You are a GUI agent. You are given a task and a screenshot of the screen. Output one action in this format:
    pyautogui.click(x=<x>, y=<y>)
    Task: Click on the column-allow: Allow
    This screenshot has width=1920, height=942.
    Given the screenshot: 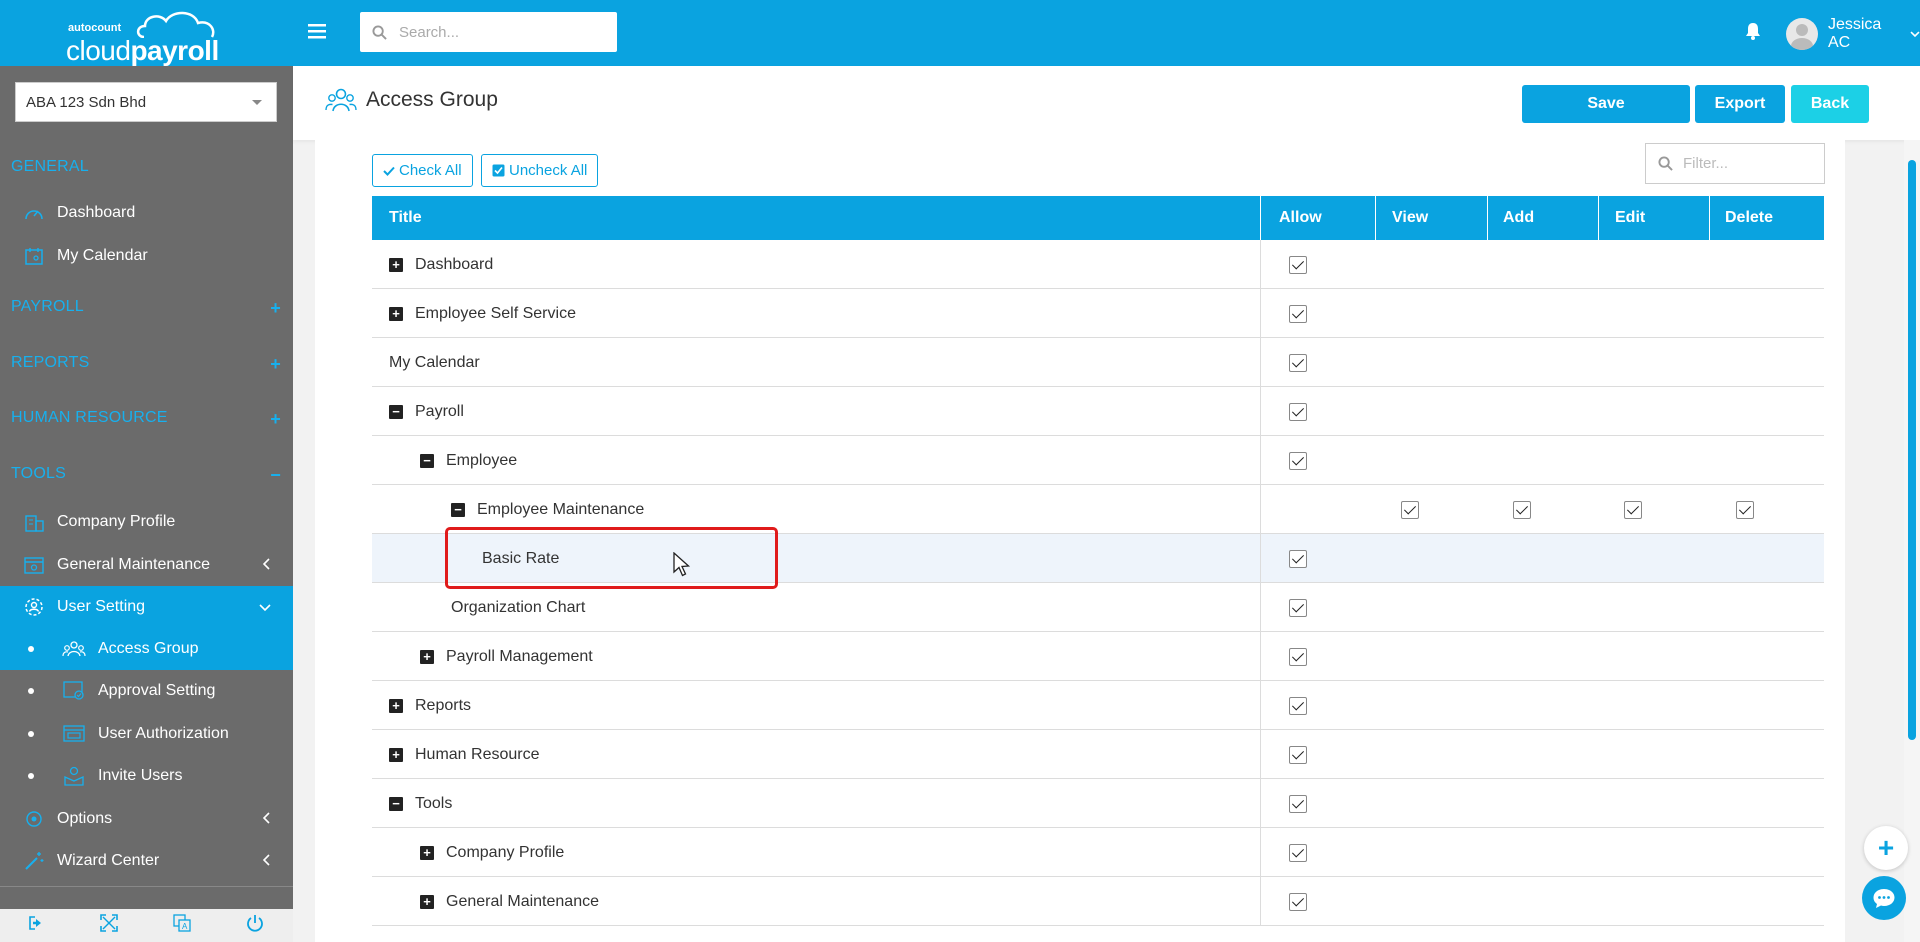 What is the action you would take?
    pyautogui.click(x=1300, y=218)
    